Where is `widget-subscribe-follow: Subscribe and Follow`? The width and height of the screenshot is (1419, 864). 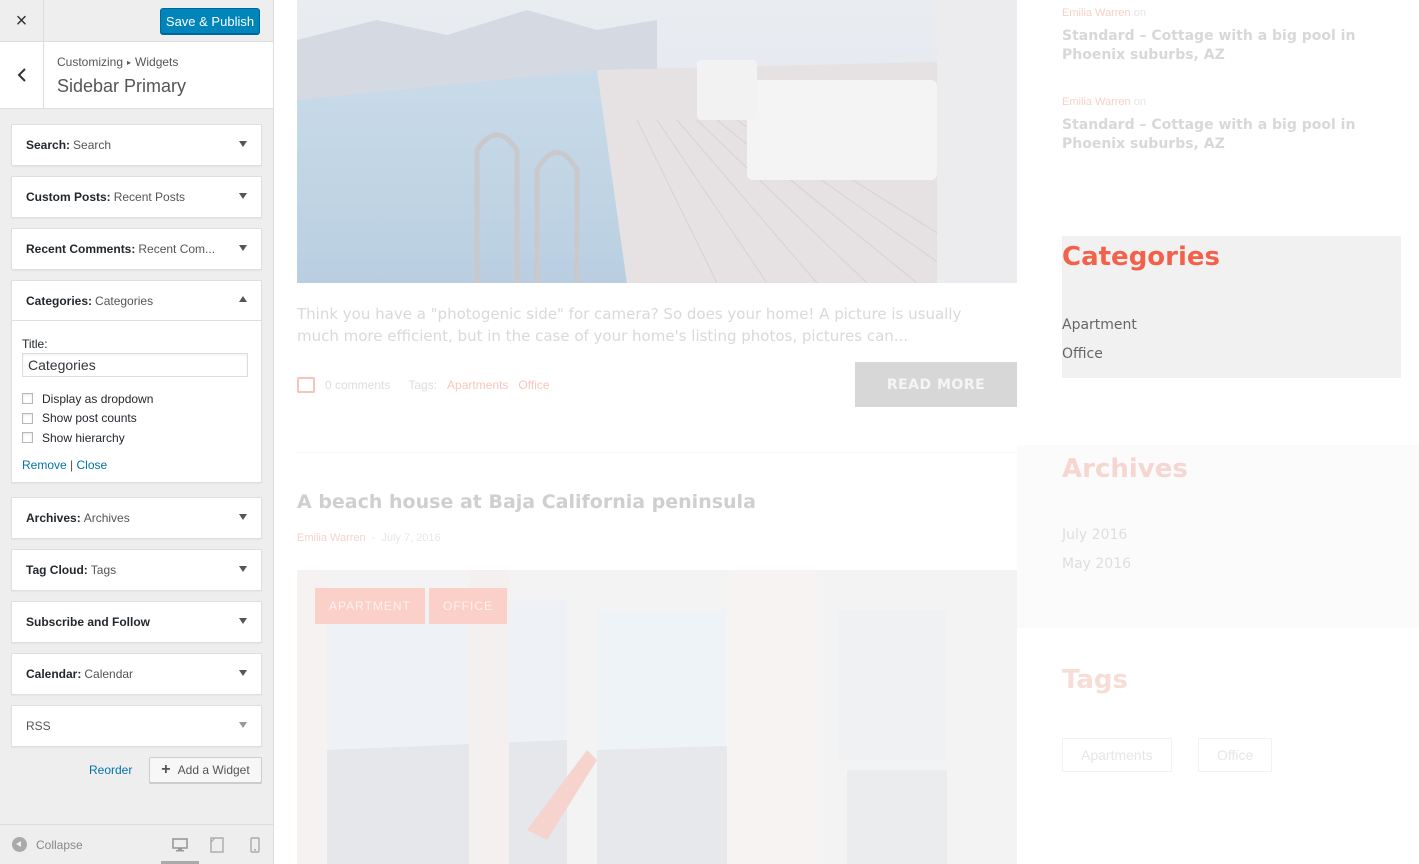
widget-subscribe-follow: Subscribe and Follow is located at coordinates (136, 622).